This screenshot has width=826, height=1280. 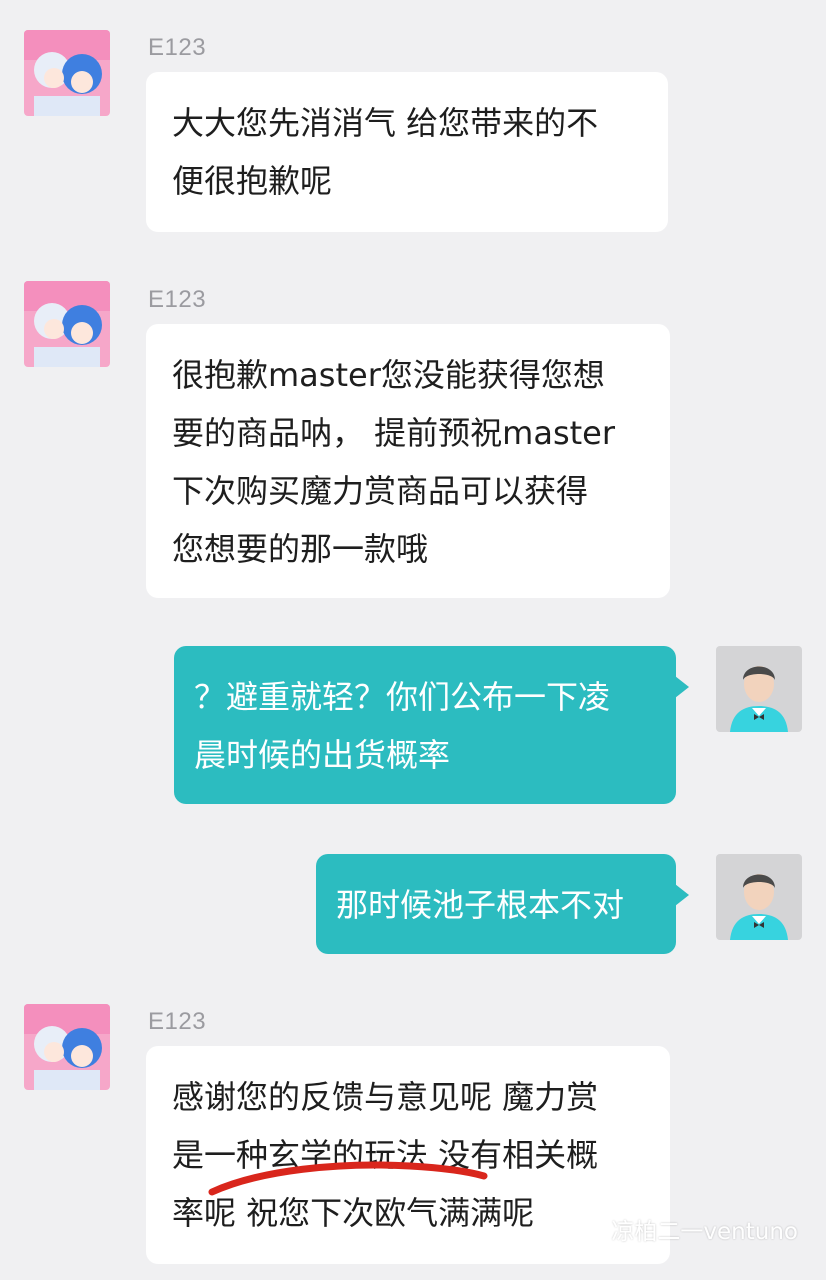 I want to click on message-line: 要的商品呐， 提前预祝master, so click(x=394, y=433).